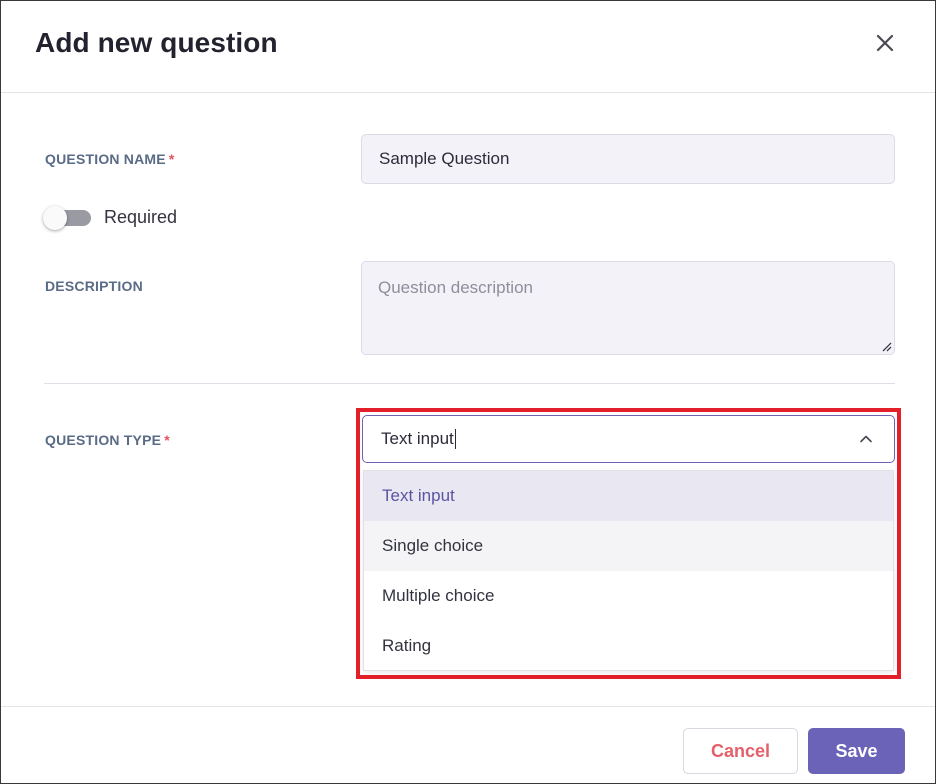  Describe the element at coordinates (628, 596) in the screenshot. I see `option-multiple-choice: Multiple choice` at that location.